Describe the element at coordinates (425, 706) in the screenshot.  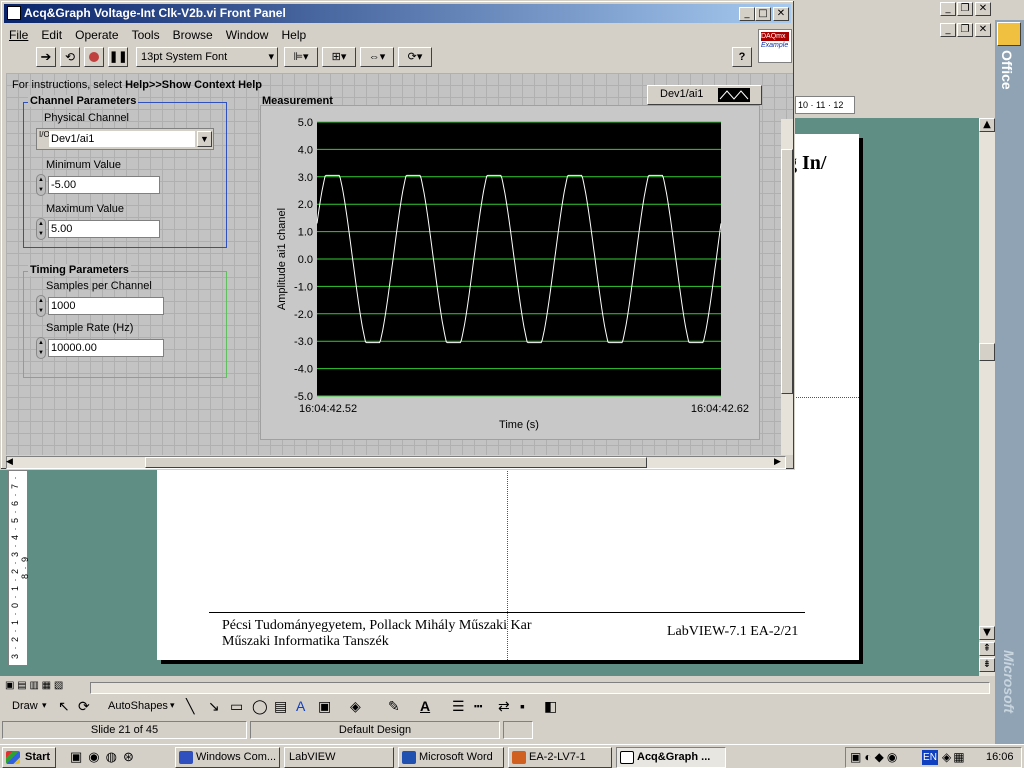
I see `font-color-icon: A` at that location.